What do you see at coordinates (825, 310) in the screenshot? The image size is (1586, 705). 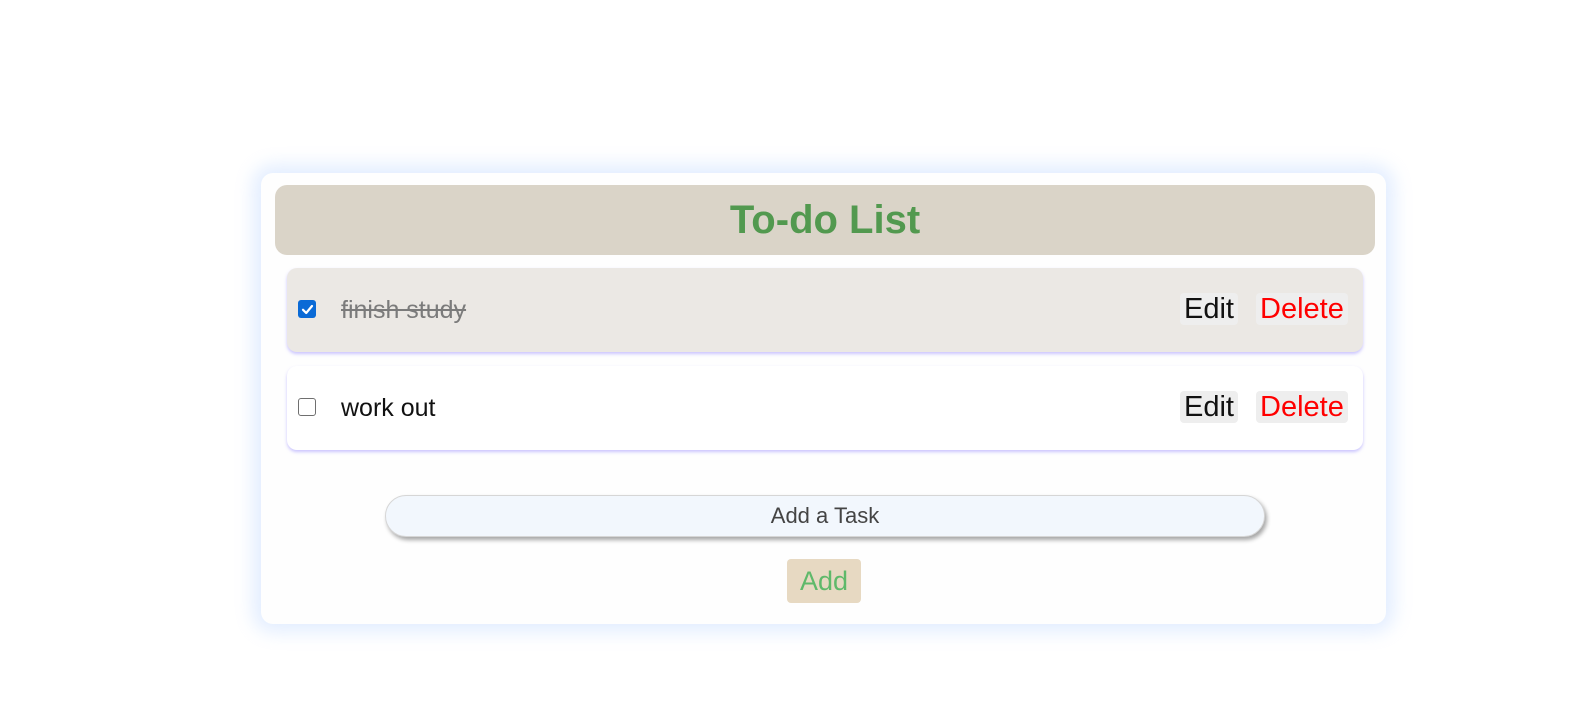 I see `task-item-finish-study: finish study Edit Delete` at bounding box center [825, 310].